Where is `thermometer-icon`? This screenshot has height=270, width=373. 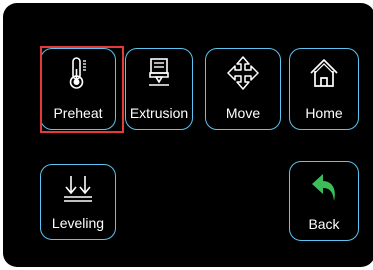
thermometer-icon is located at coordinates (78, 73).